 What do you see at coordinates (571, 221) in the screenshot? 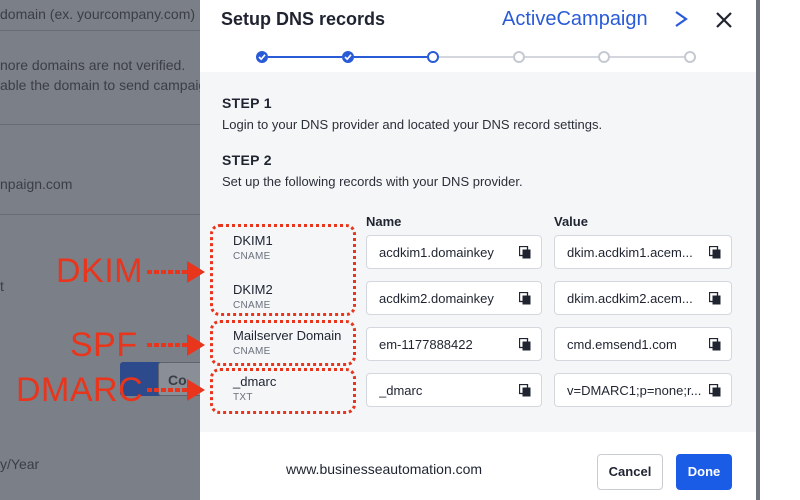
I see `value-column-header: Value` at bounding box center [571, 221].